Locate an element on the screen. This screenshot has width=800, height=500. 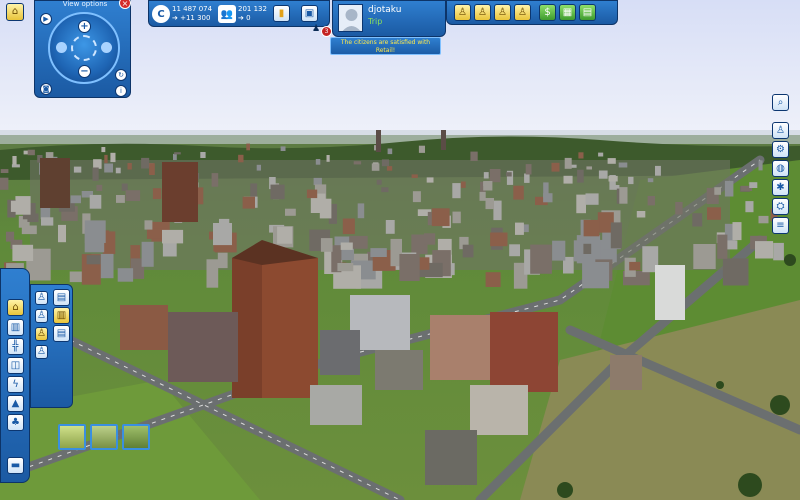
workers-button: ♙ is located at coordinates (482, 12).